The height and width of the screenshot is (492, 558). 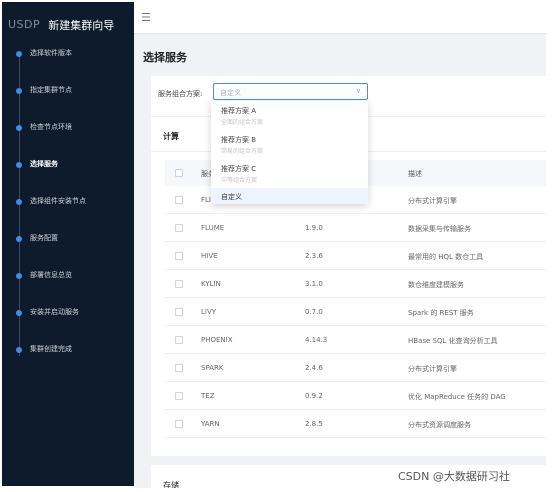 What do you see at coordinates (212, 368) in the screenshot?
I see `service-name: SPARK` at bounding box center [212, 368].